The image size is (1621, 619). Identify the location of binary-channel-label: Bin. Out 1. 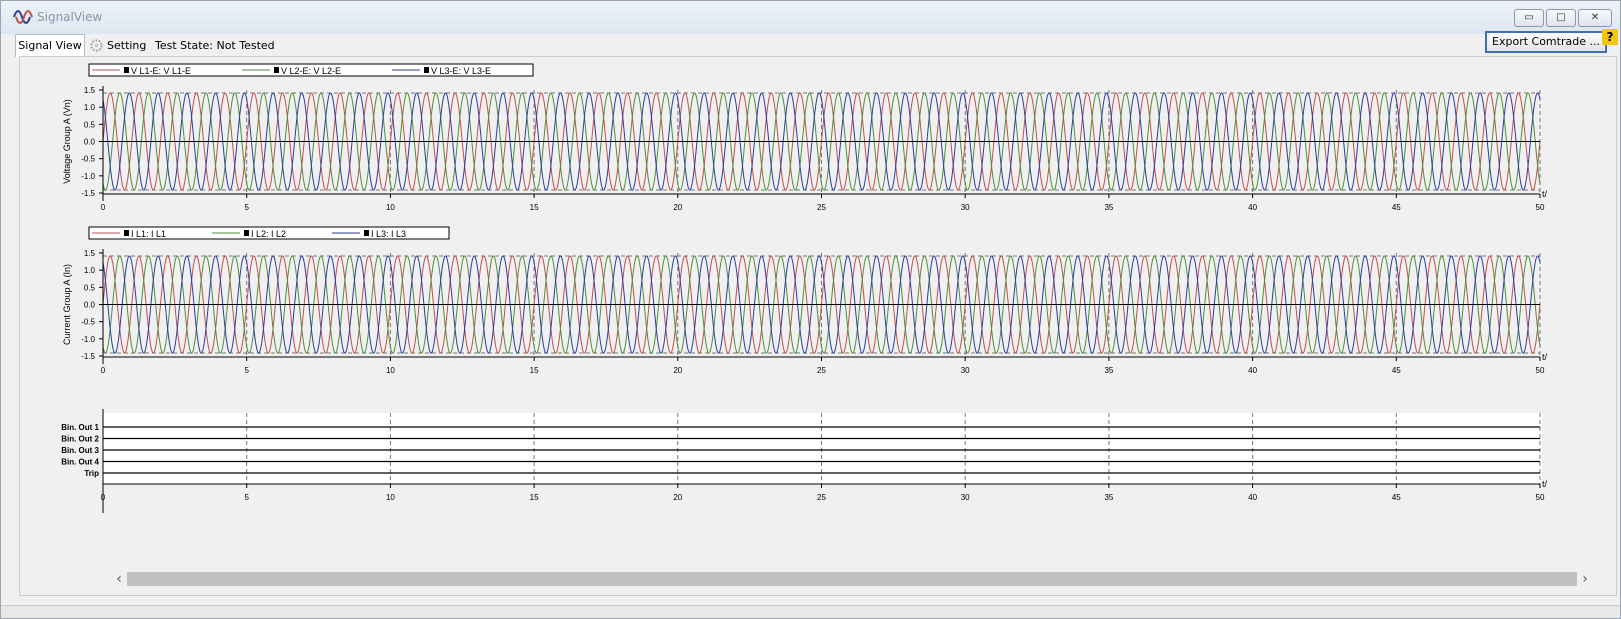
(80, 427).